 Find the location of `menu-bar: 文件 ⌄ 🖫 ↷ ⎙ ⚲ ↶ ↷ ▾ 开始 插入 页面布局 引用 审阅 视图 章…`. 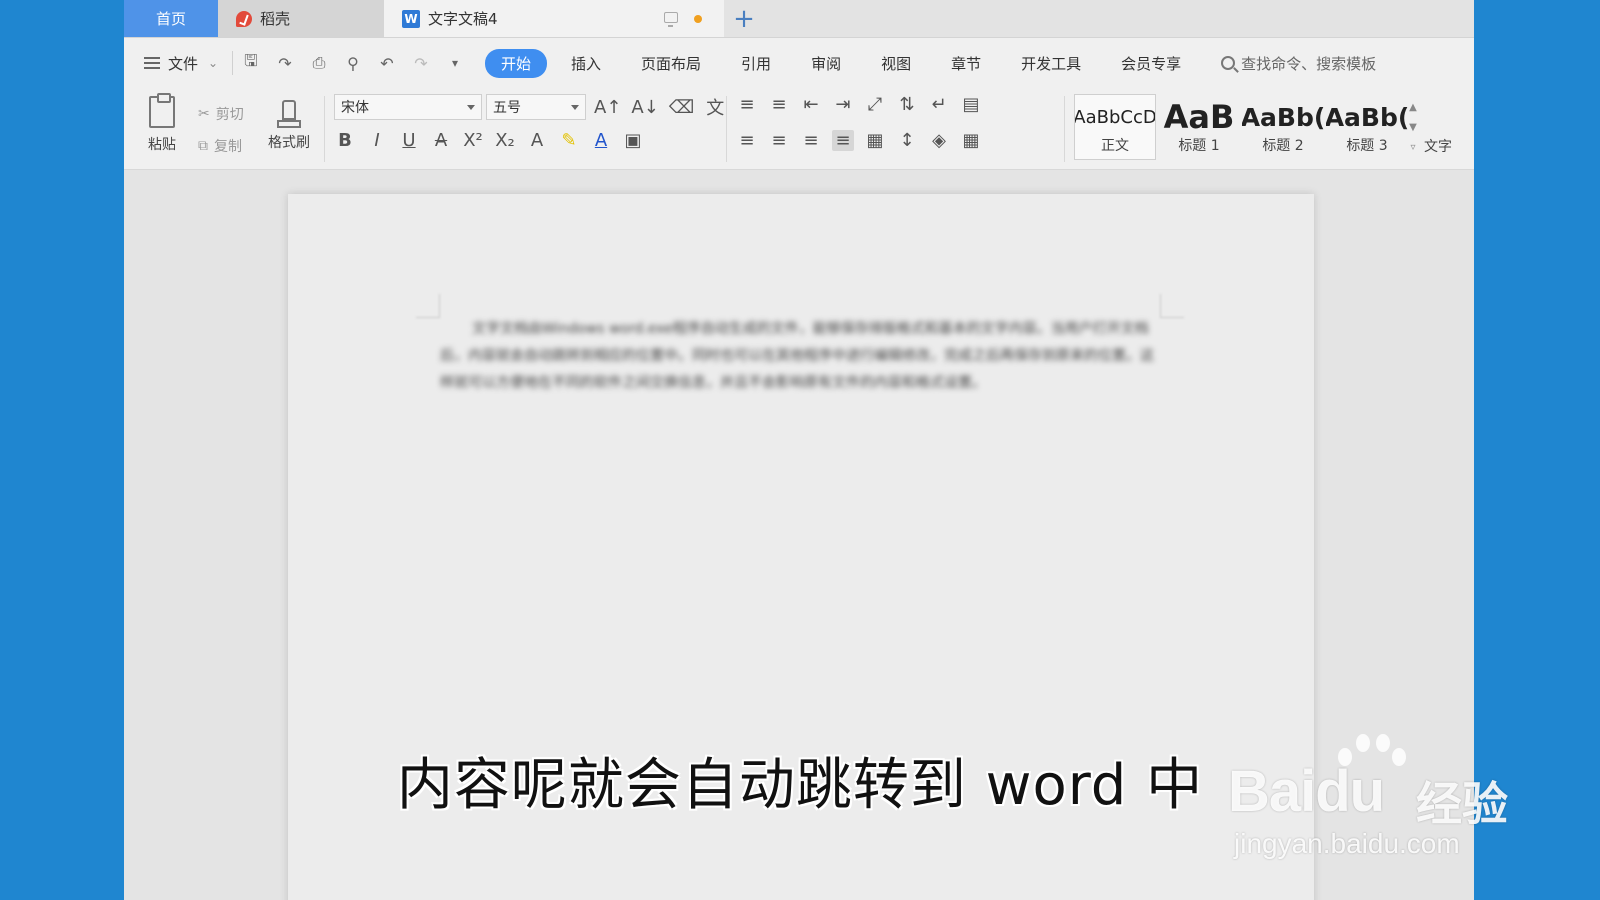

menu-bar: 文件 ⌄ 🖫 ↷ ⎙ ⚲ ↶ ↷ ▾ 开始 插入 页面布局 引用 审阅 视图 章… is located at coordinates (799, 63).